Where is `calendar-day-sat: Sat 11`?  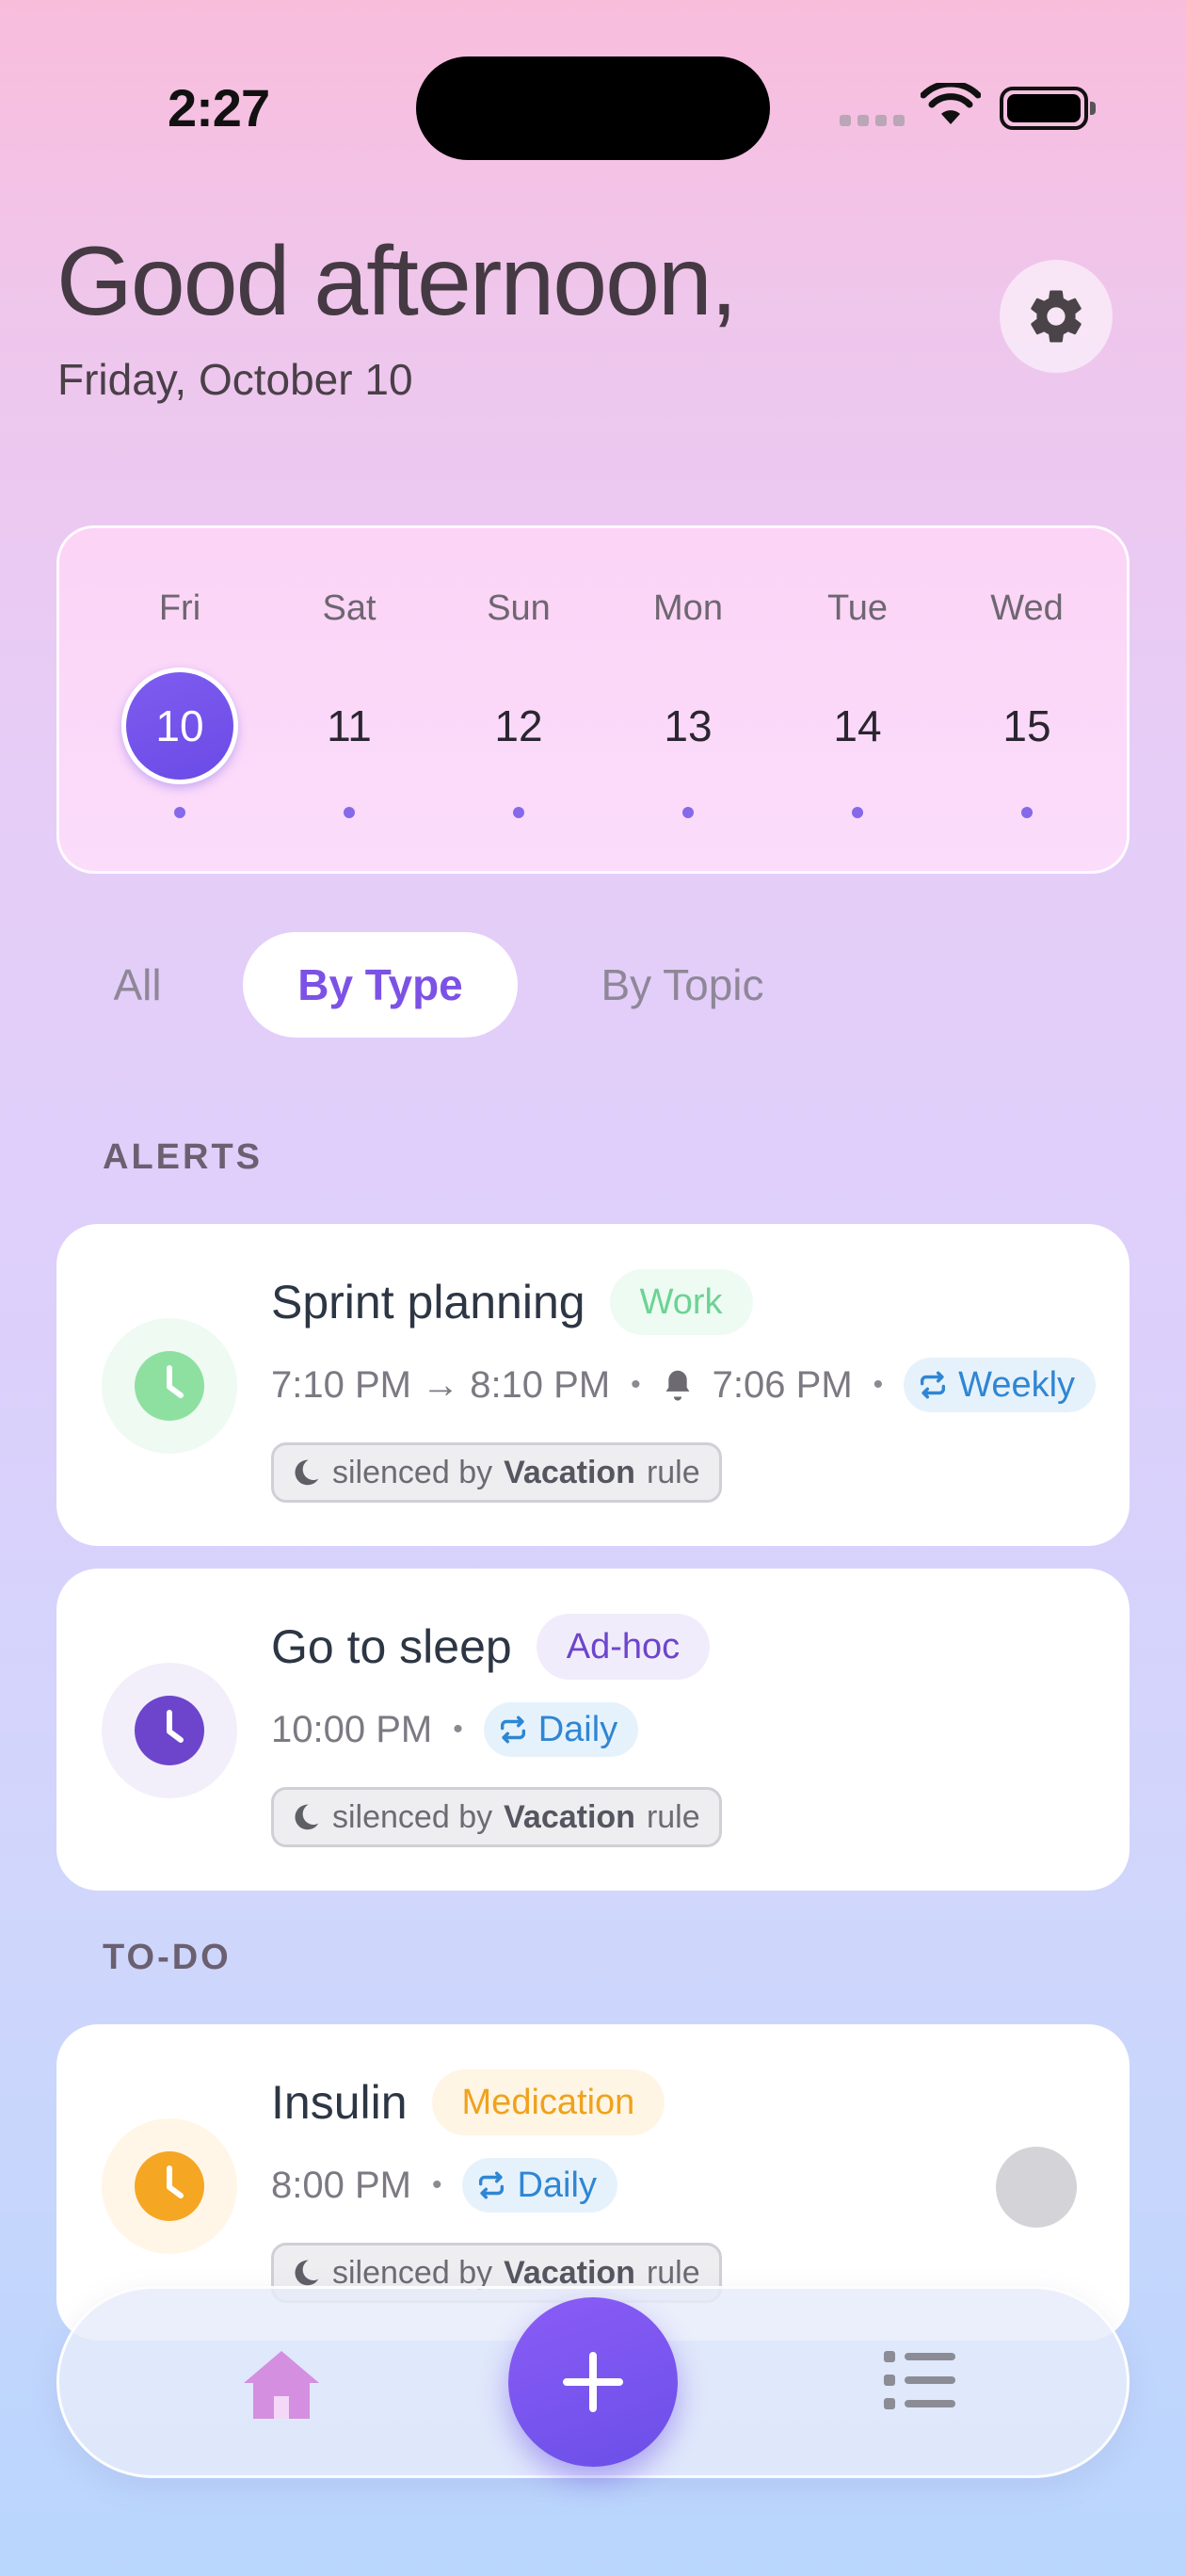
calendar-day-sat: Sat 11 is located at coordinates (349, 702).